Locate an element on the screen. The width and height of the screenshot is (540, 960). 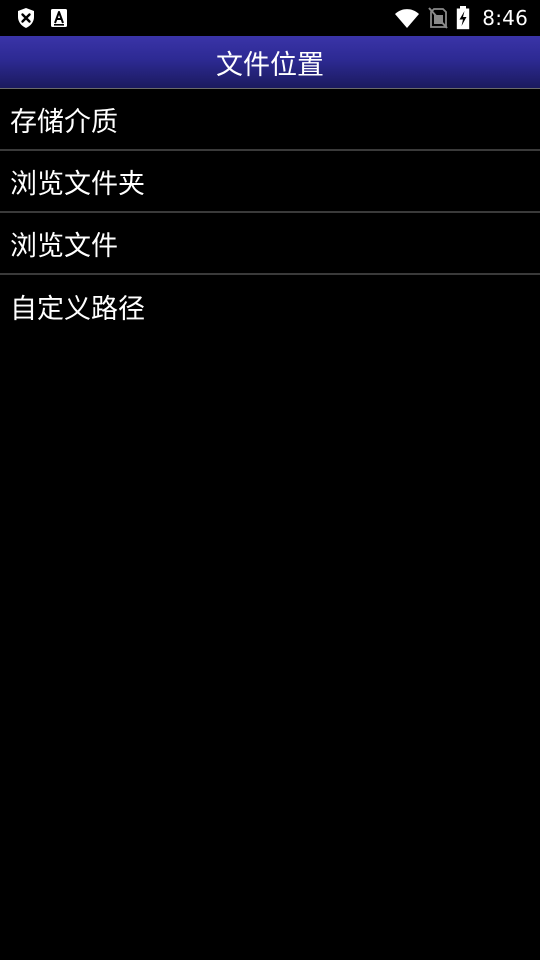
menu-item-label: 浏览文件 is located at coordinates (64, 246).